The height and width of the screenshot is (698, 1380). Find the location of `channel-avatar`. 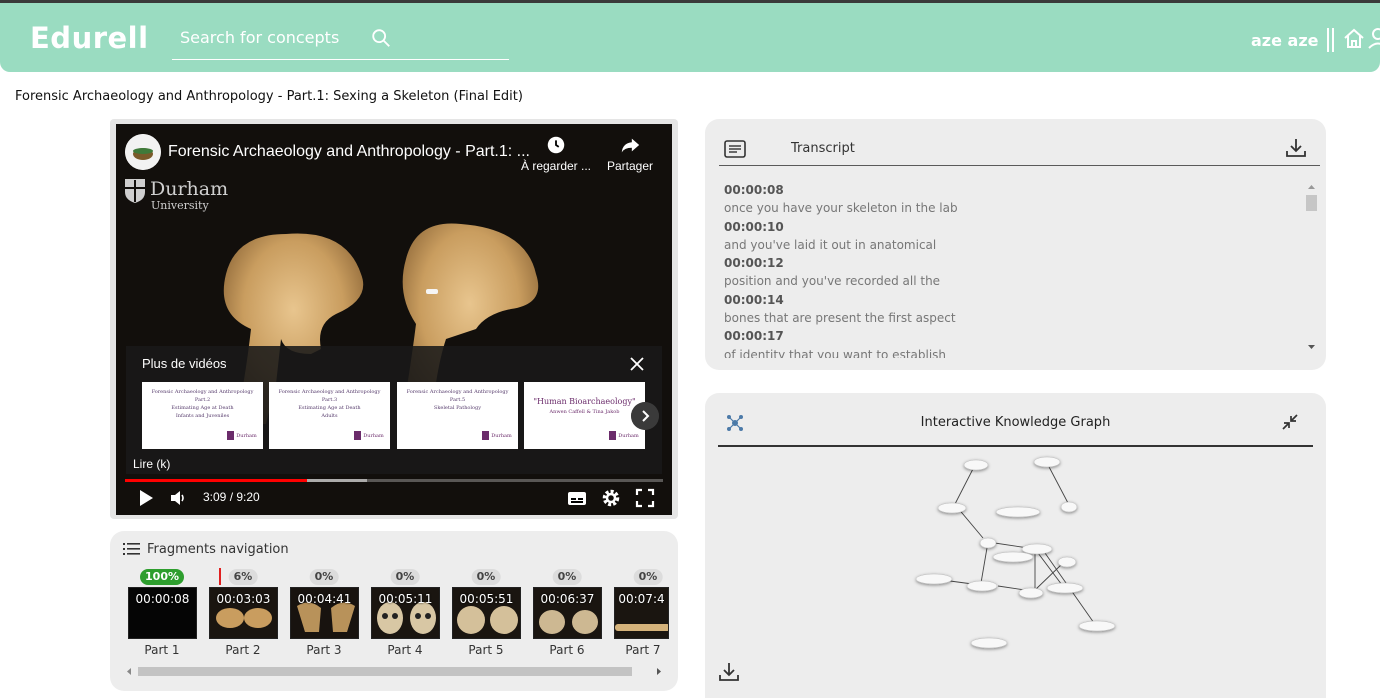

channel-avatar is located at coordinates (143, 152).